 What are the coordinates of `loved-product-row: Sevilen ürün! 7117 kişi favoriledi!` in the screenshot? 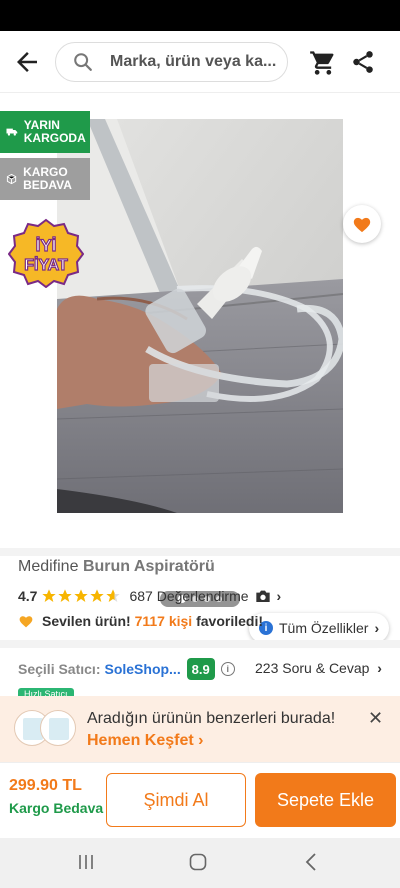 It's located at (140, 621).